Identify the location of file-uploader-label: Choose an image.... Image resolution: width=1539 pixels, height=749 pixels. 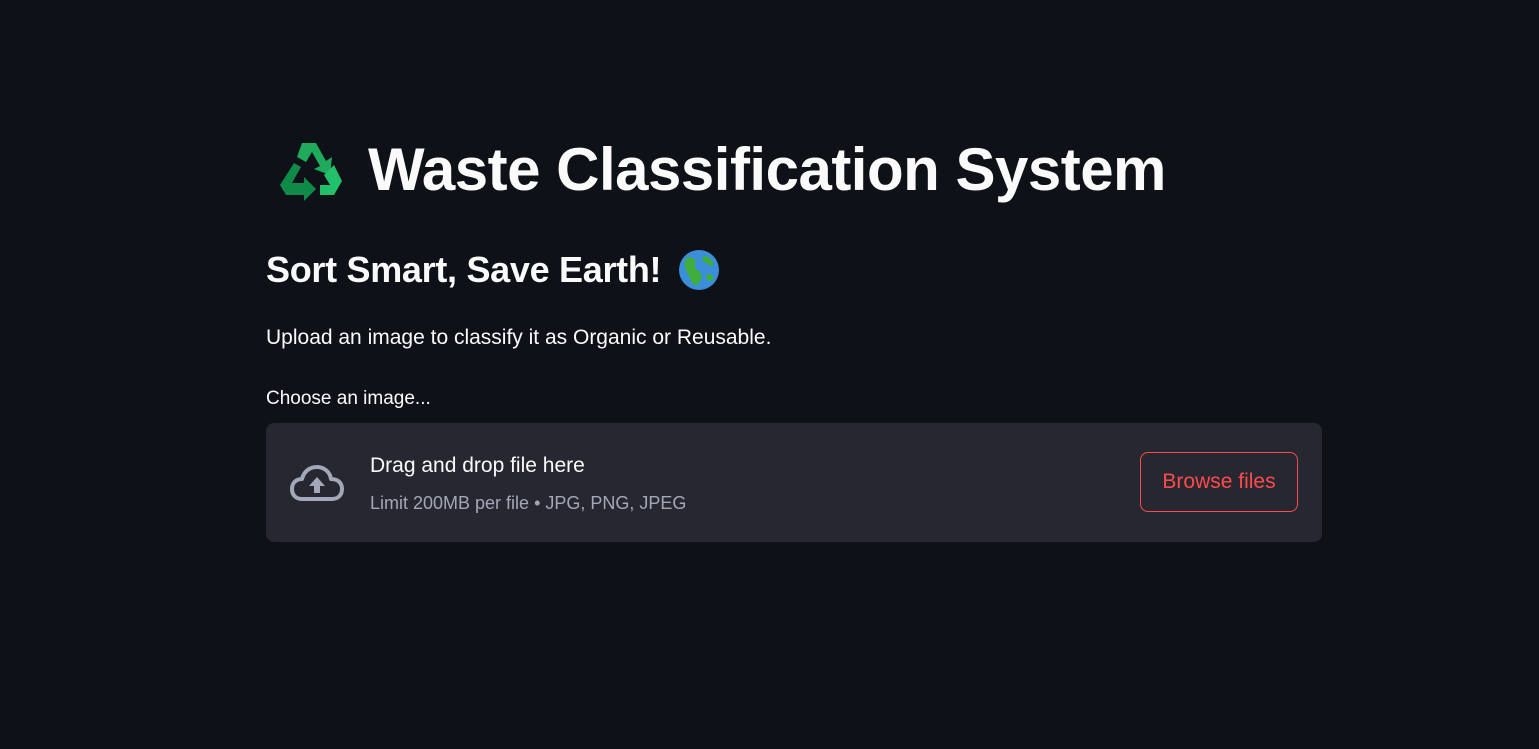
(348, 398).